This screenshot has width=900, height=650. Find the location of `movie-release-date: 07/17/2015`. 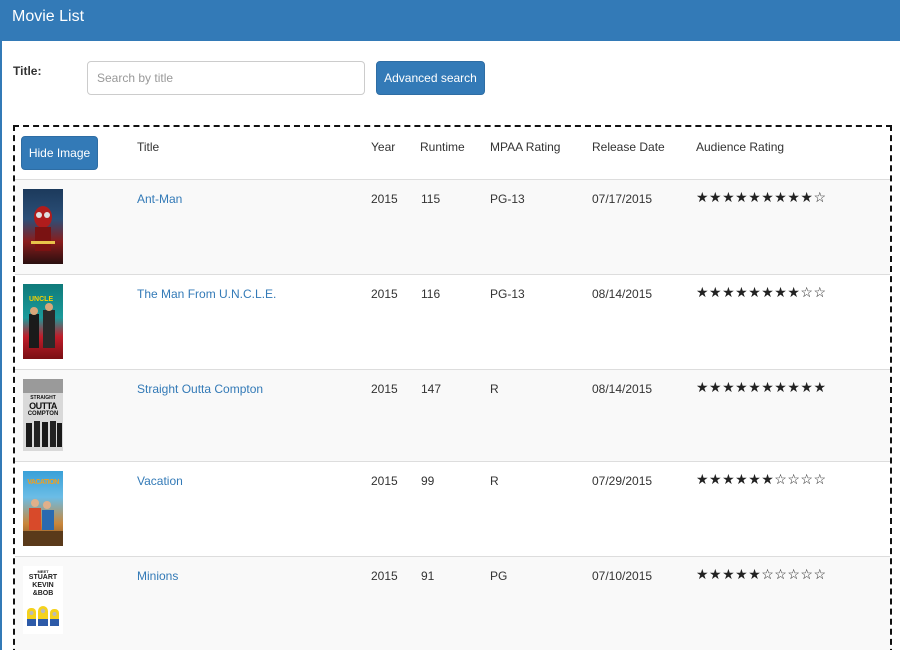

movie-release-date: 07/17/2015 is located at coordinates (622, 199).